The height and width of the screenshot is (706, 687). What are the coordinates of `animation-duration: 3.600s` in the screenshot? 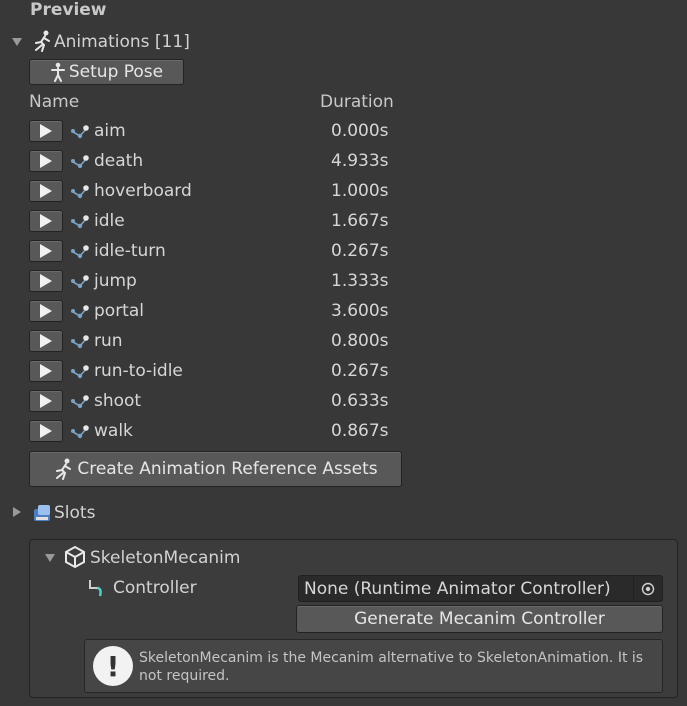 It's located at (360, 311).